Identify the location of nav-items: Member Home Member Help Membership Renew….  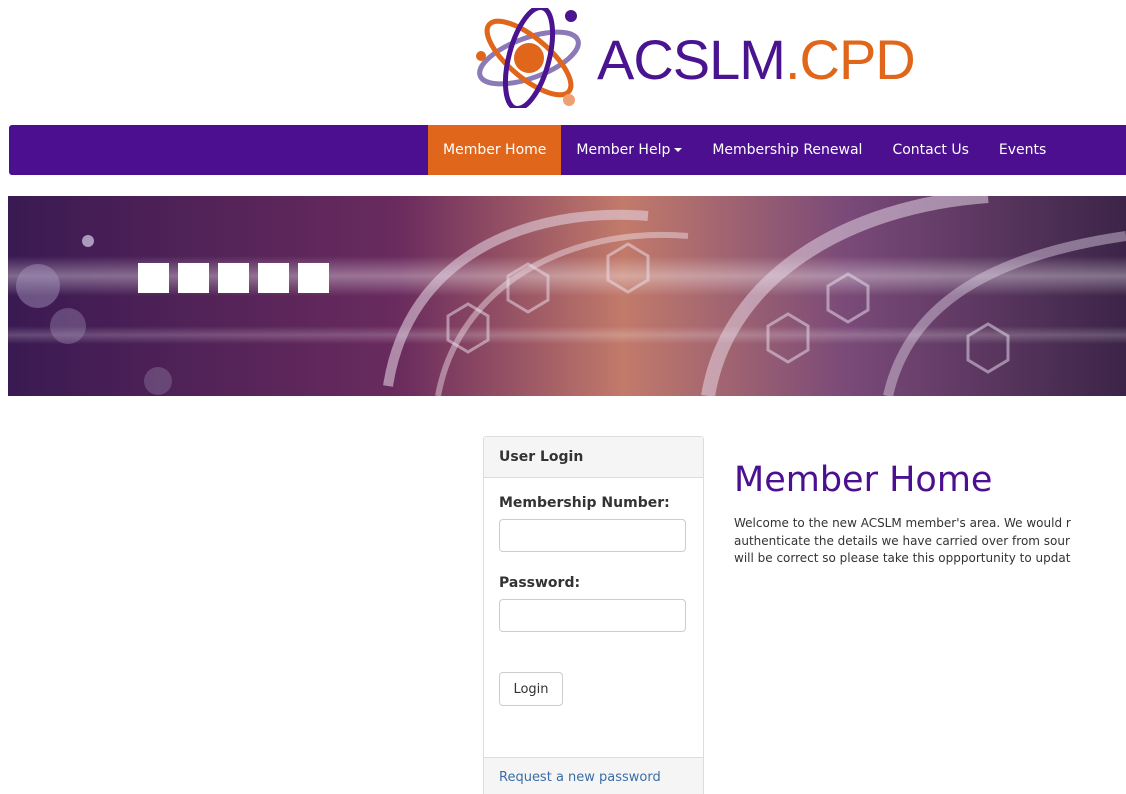
(744, 150).